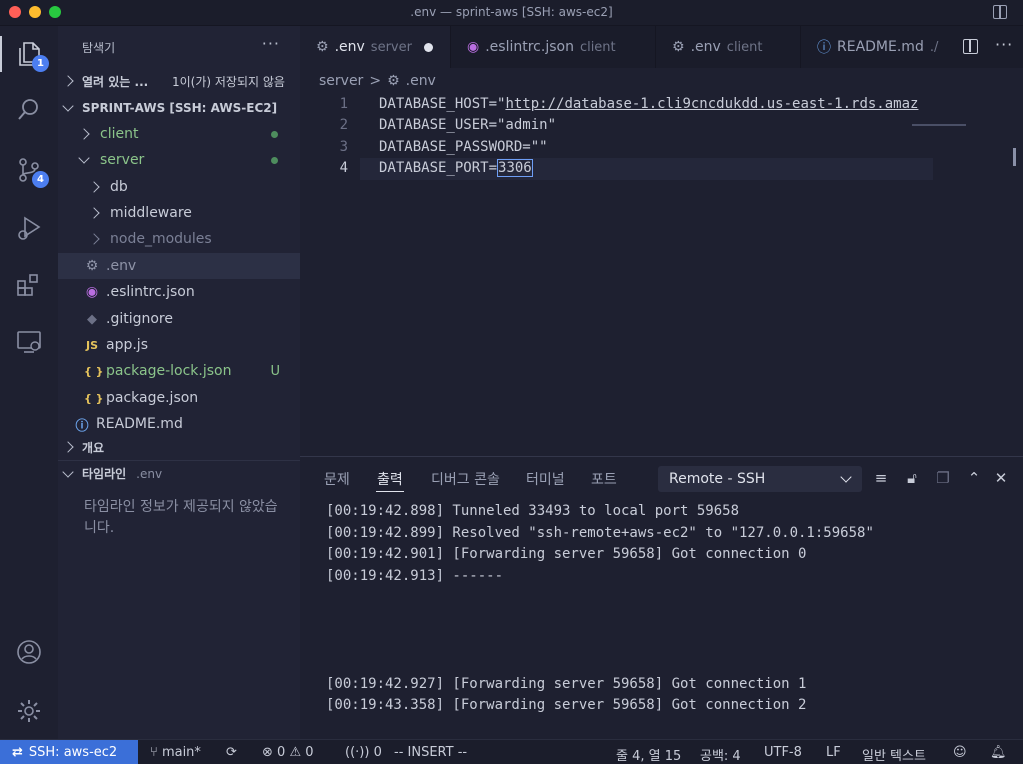  What do you see at coordinates (415, 576) in the screenshot?
I see `output-line: [00:19:42.913] ------` at bounding box center [415, 576].